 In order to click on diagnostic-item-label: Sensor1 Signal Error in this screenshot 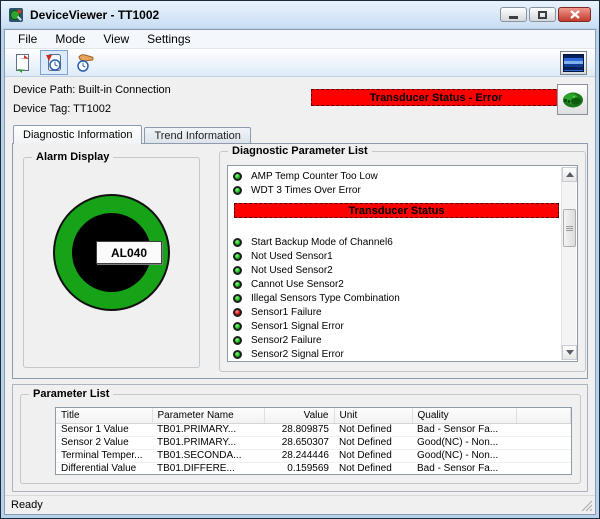, I will do `click(297, 326)`.